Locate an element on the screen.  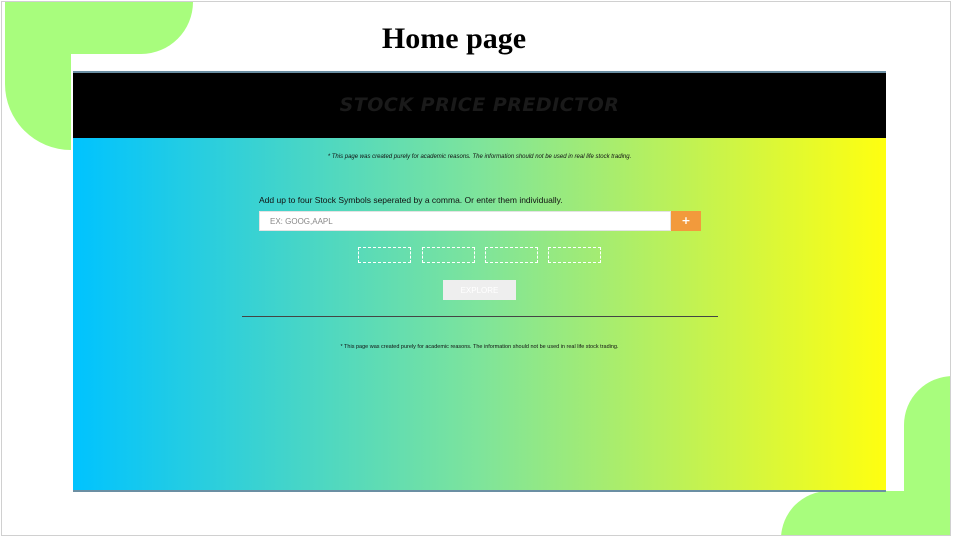
app-header: STOCK PRICE PREDICTOR is located at coordinates (479, 105).